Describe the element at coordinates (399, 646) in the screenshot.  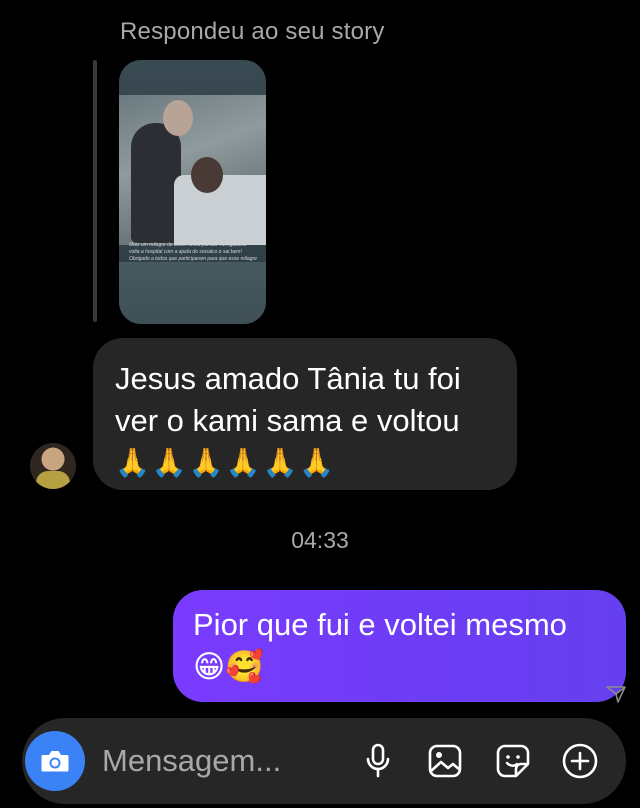
I see `outgoing-message-bubble: Pior que fui e voltei mesmo 😁🥰` at that location.